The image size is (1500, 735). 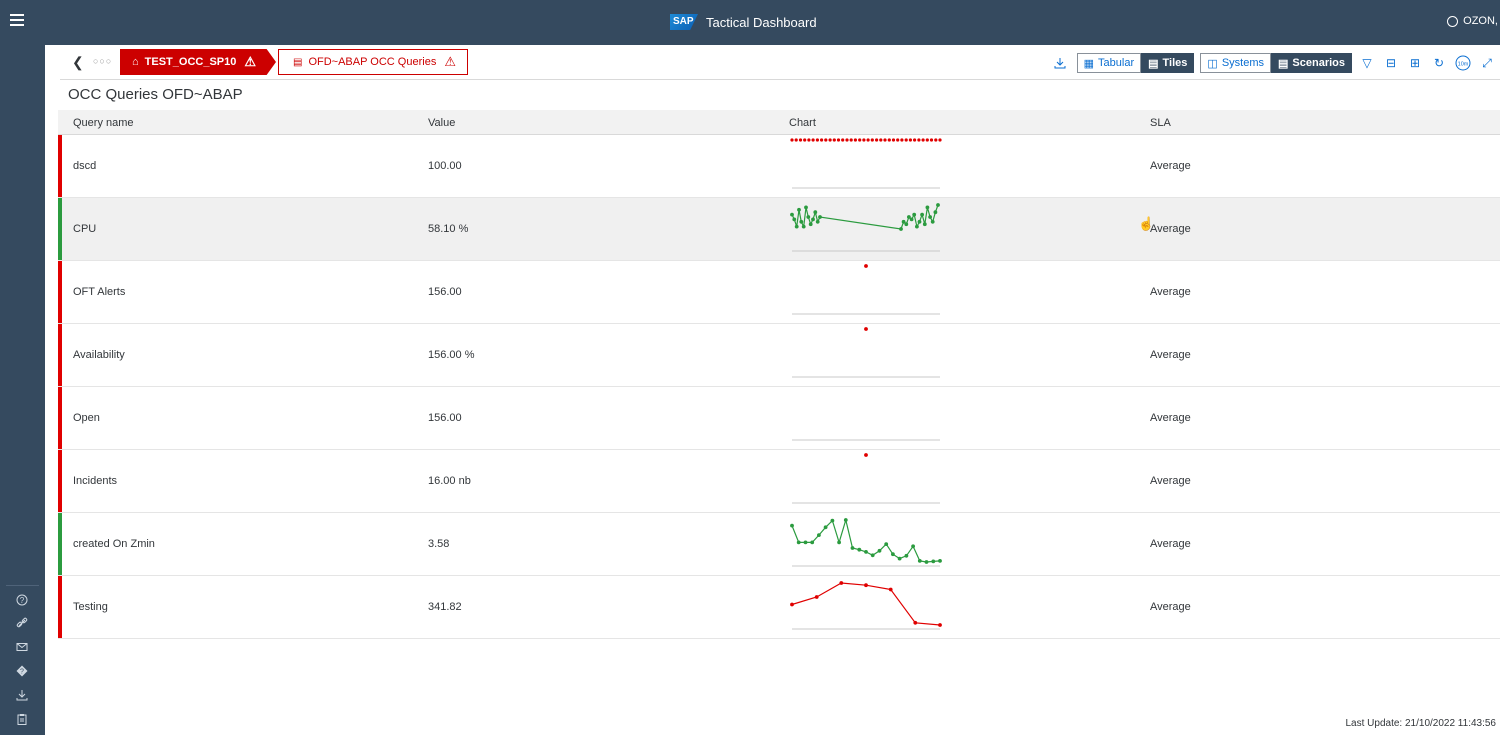 What do you see at coordinates (1472, 21) in the screenshot?
I see `user-menu: OZON,` at bounding box center [1472, 21].